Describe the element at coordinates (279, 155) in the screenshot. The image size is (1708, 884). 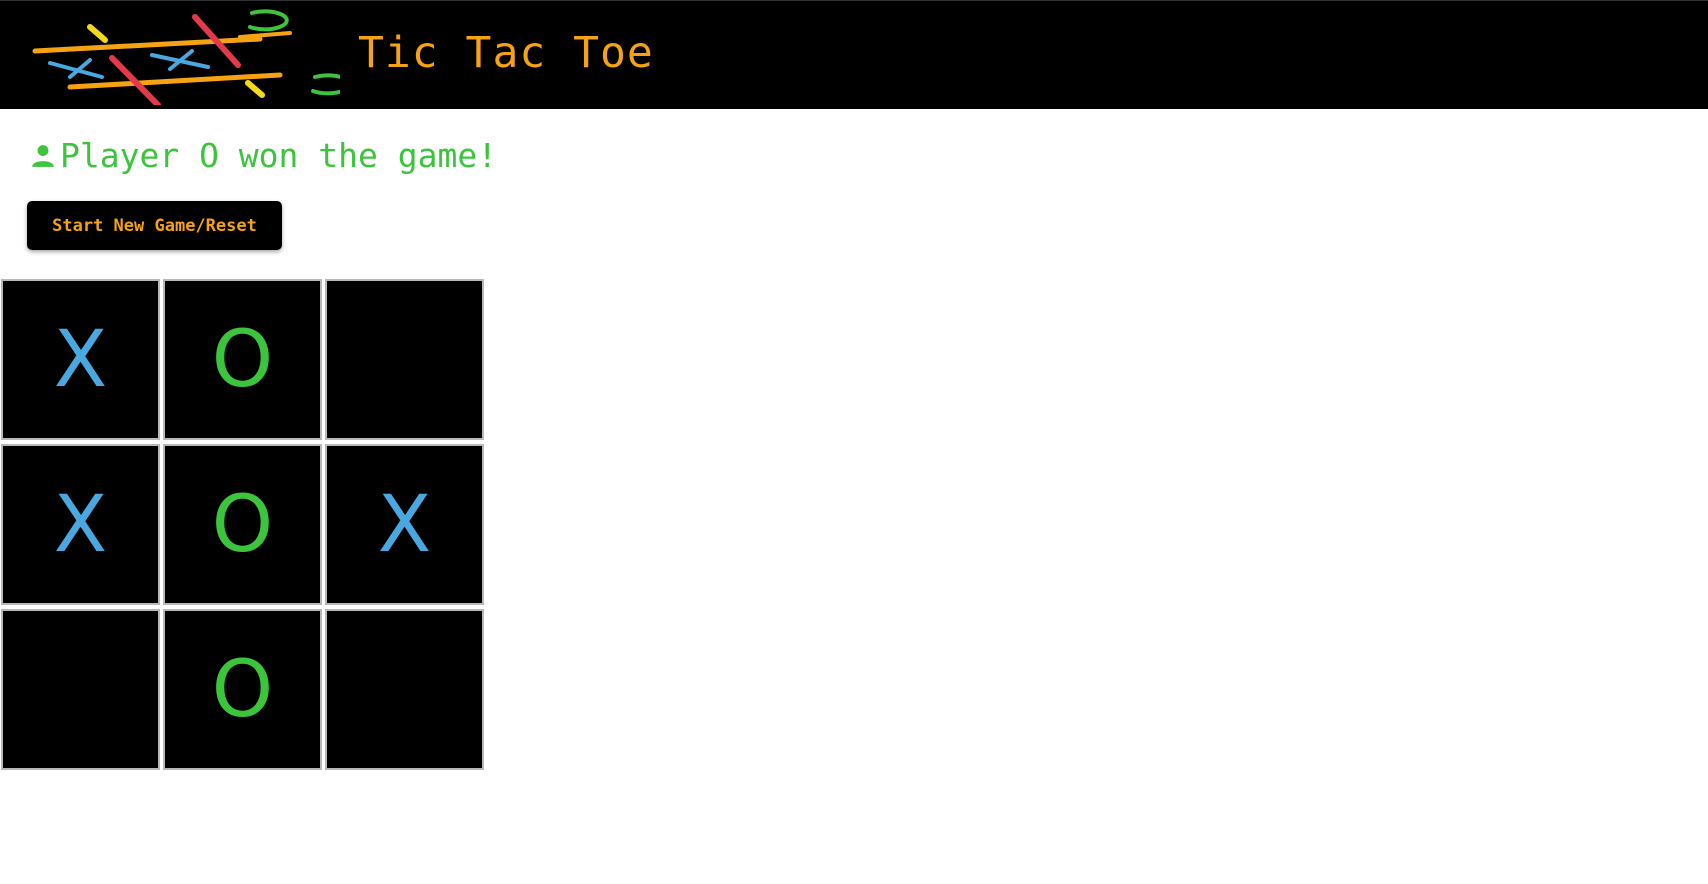
I see `status-message: Player O won the game!` at that location.